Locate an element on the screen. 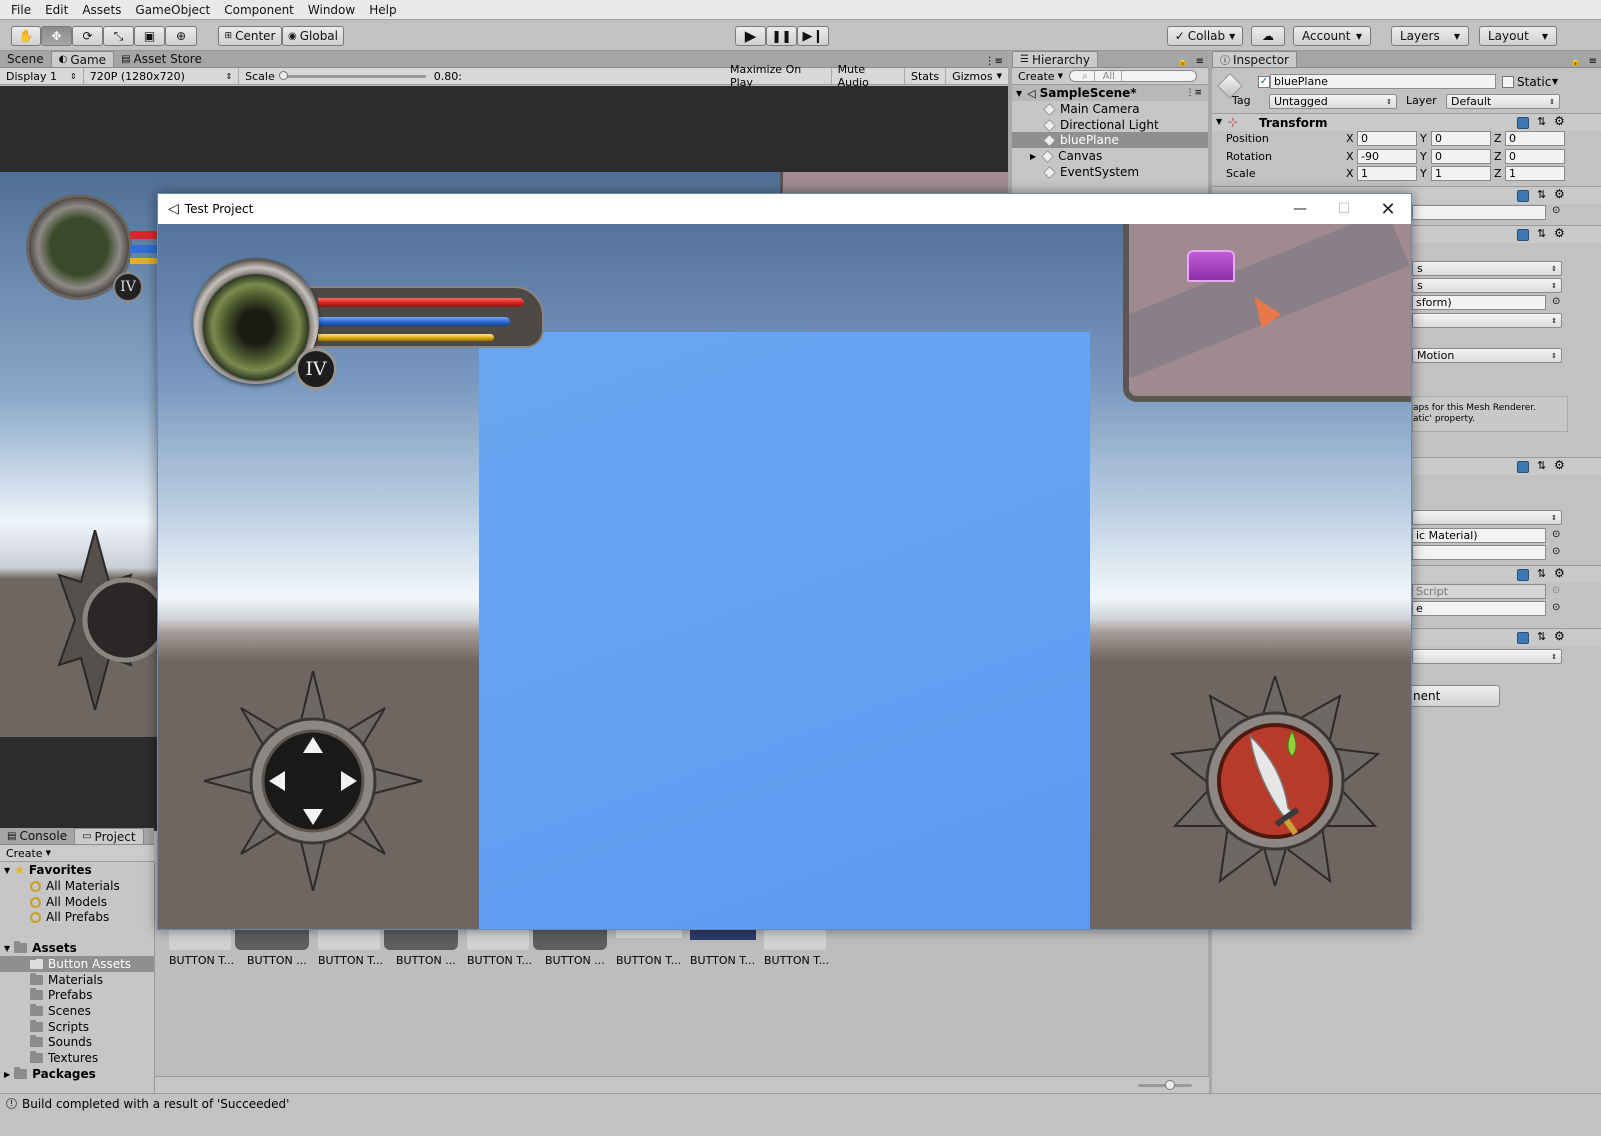  mesh-field is located at coordinates (1479, 212).